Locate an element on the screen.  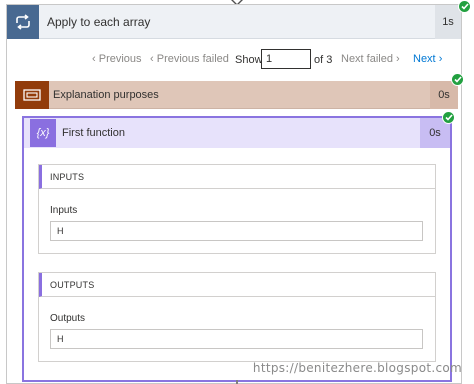
inputs-header: INPUTS is located at coordinates (237, 177).